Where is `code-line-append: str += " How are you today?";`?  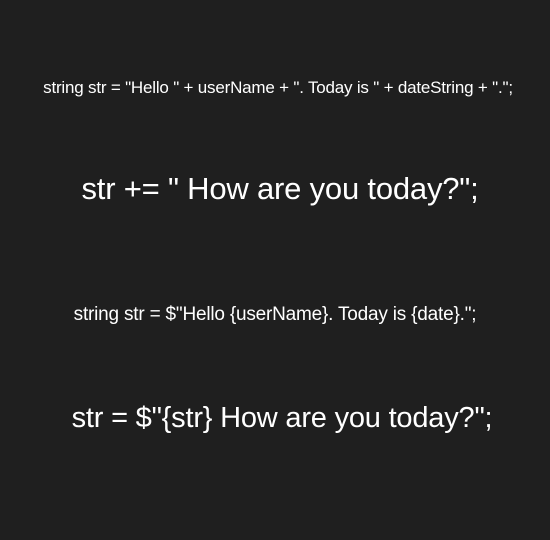
code-line-append: str += " How are you today?"; is located at coordinates (280, 188).